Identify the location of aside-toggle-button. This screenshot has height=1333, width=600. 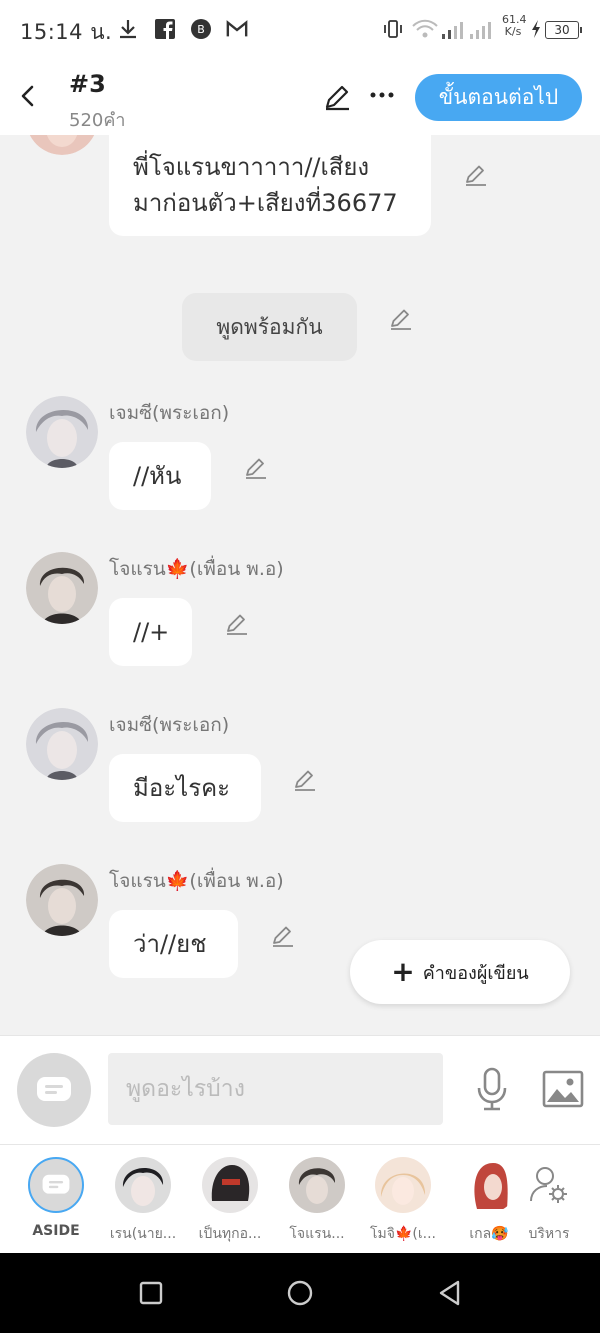
(54, 1090).